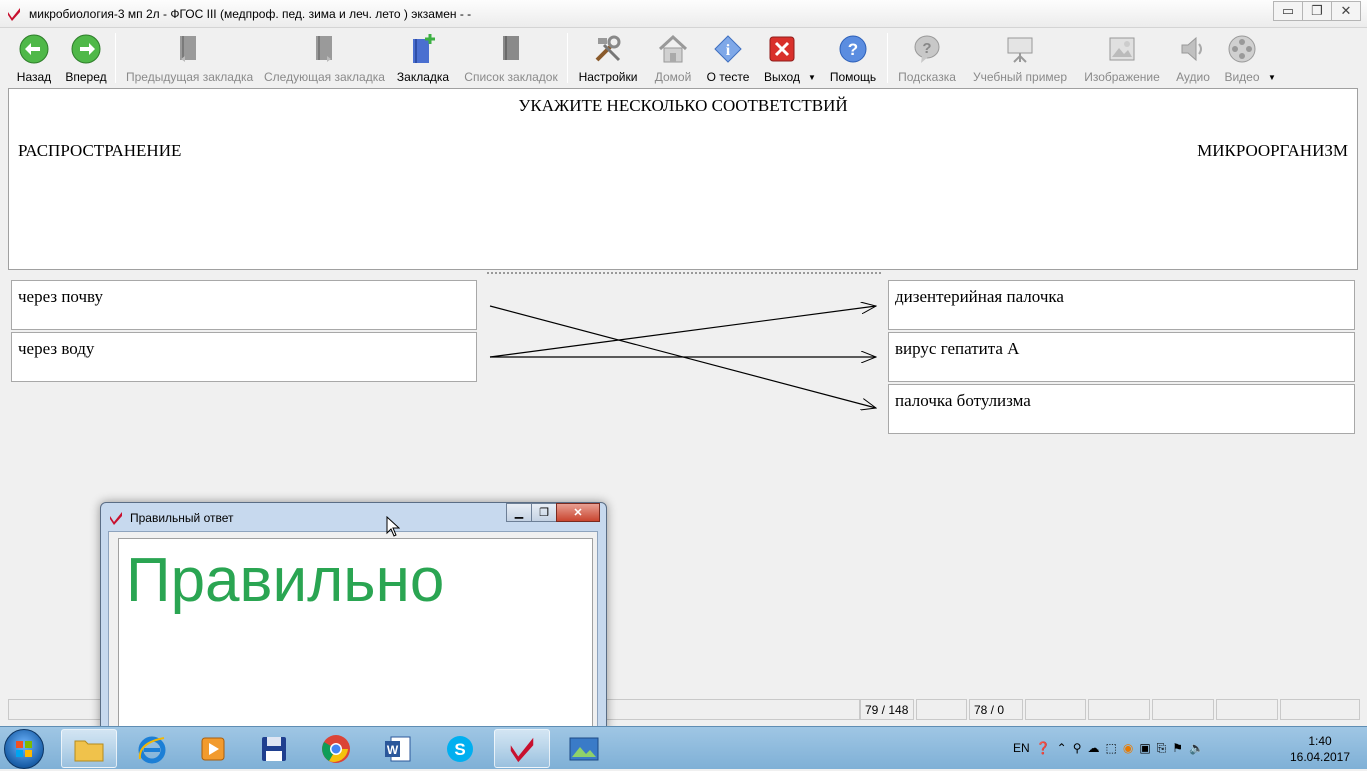 Image resolution: width=1367 pixels, height=771 pixels. What do you see at coordinates (244, 305) in the screenshot?
I see `left-item: через почву` at bounding box center [244, 305].